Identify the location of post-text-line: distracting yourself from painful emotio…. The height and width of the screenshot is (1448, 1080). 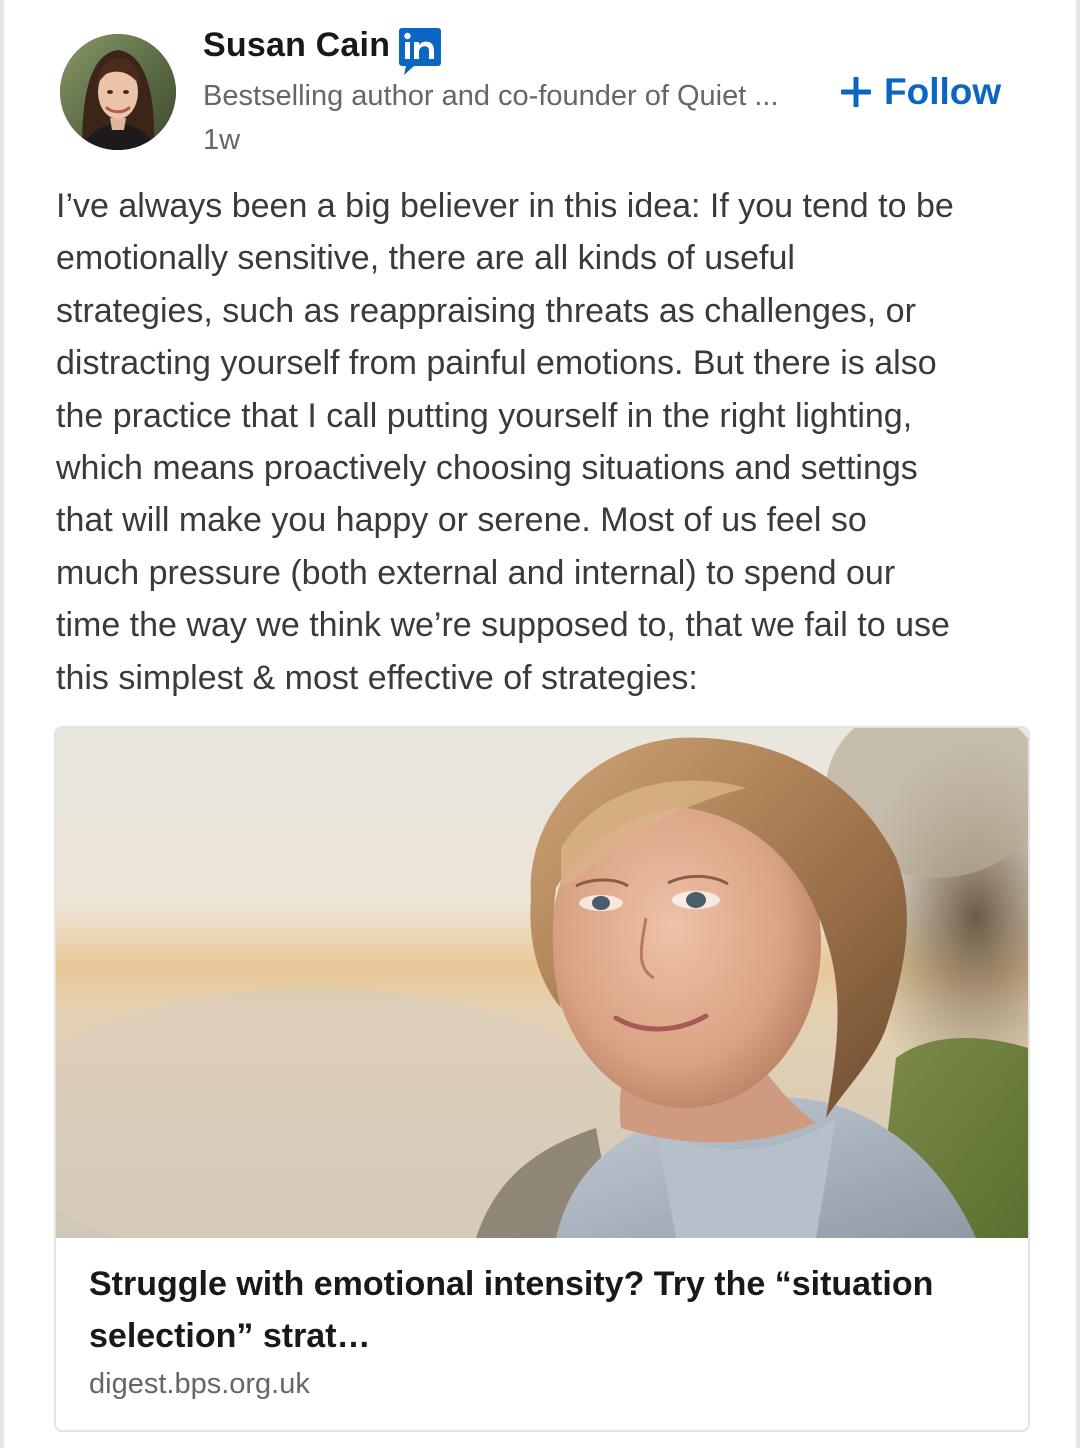
(496, 363).